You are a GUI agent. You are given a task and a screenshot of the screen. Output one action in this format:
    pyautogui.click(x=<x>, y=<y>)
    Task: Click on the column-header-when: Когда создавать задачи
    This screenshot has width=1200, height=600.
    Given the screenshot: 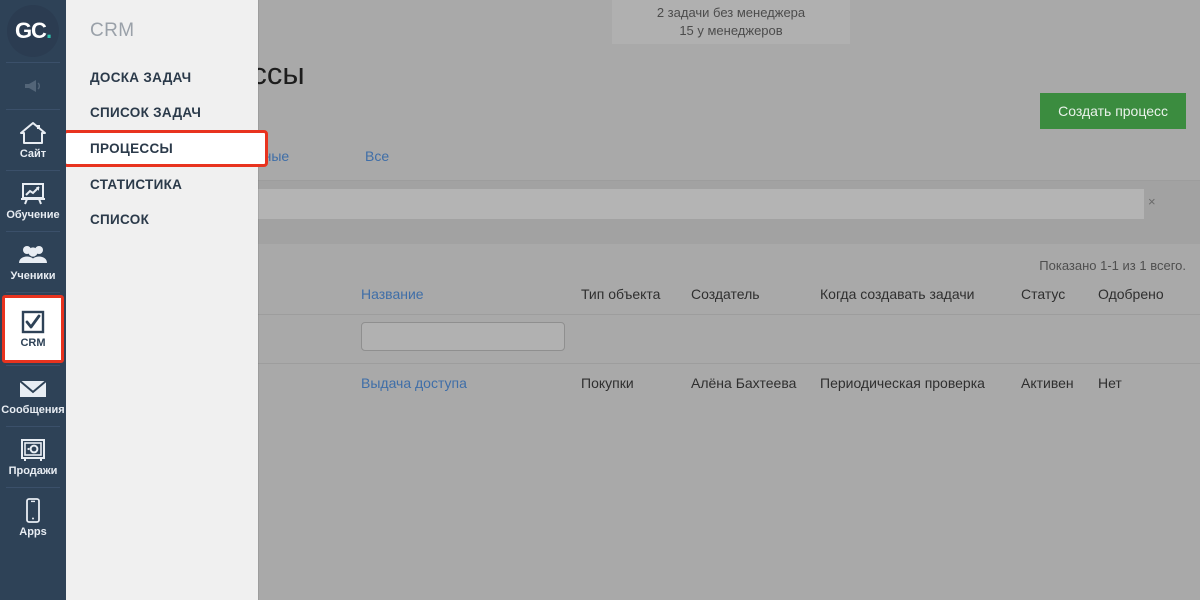 What is the action you would take?
    pyautogui.click(x=897, y=294)
    